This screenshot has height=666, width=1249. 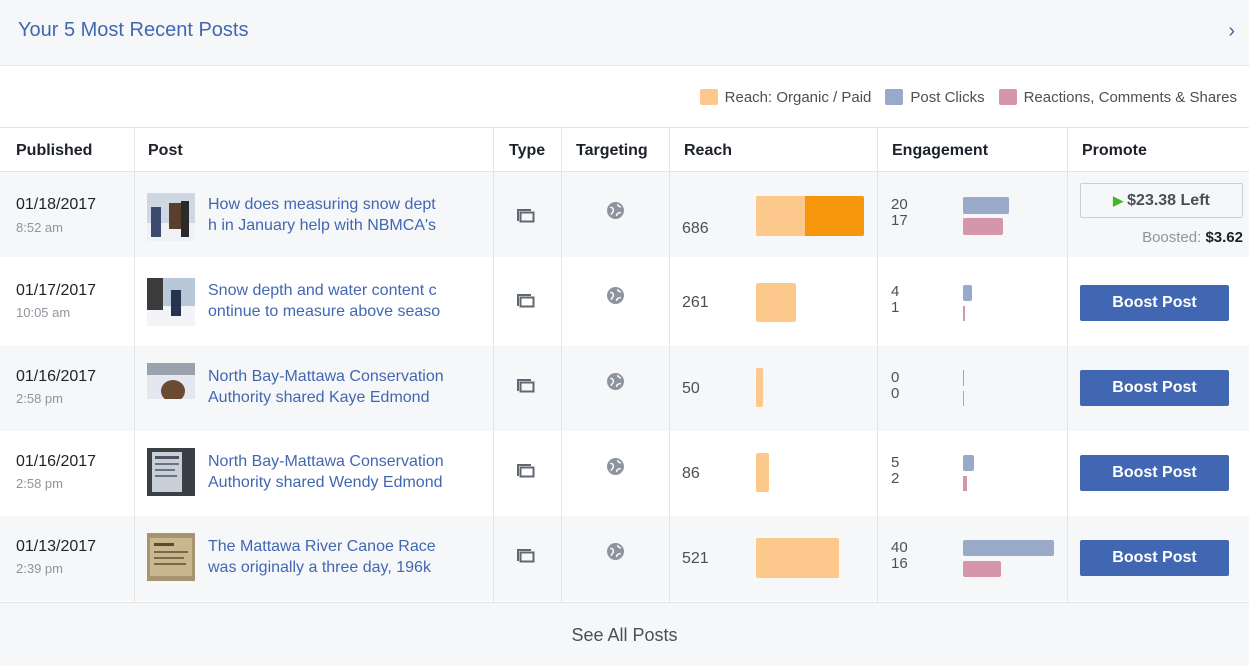 I want to click on legend-swatch-clicks, so click(x=894, y=97).